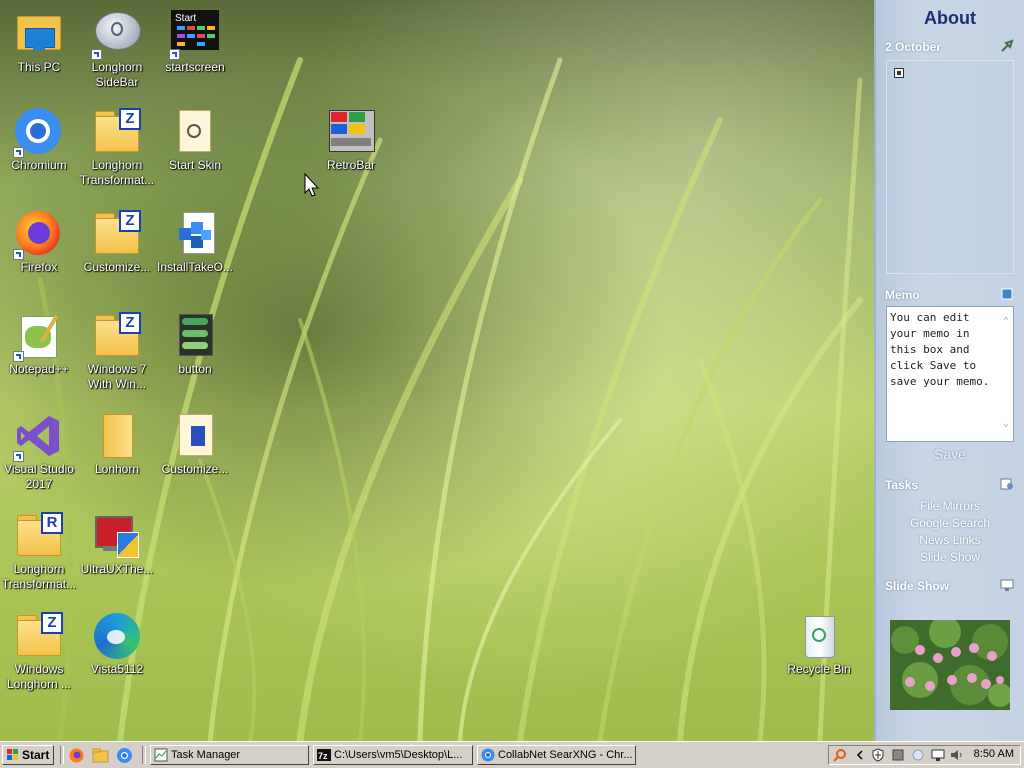  I want to click on install-takeown-icon, so click(195, 234).